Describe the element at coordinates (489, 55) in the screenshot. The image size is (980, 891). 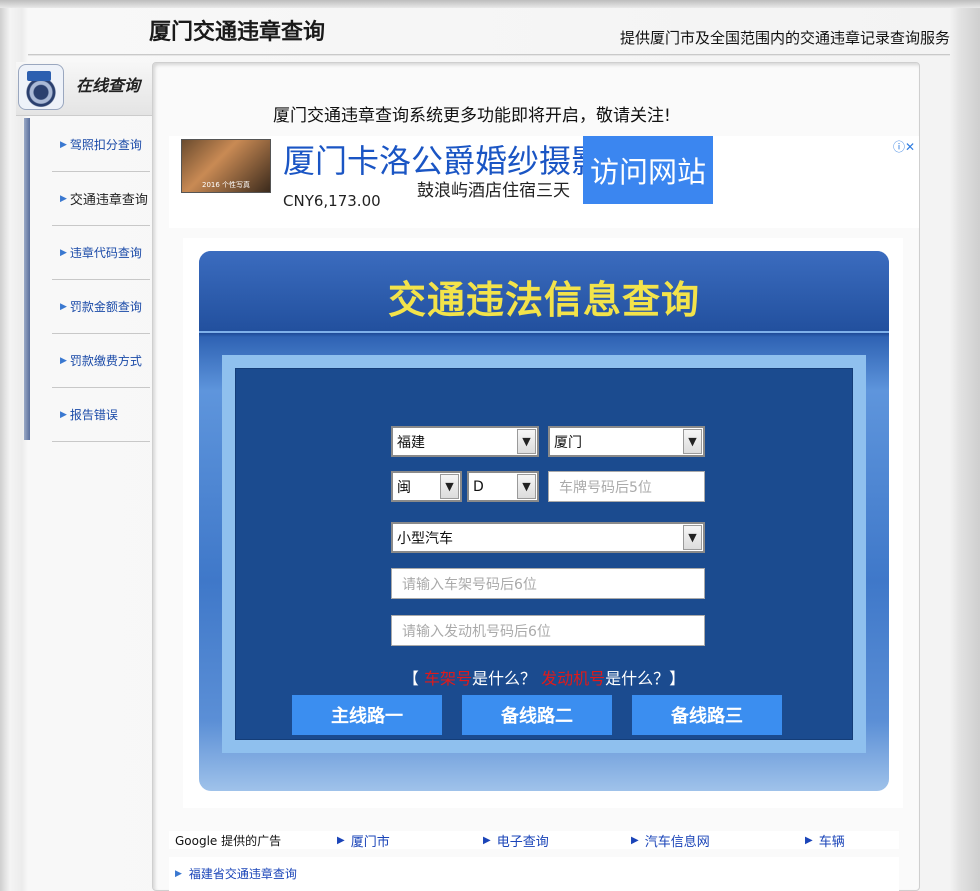
I see `header-divider` at that location.